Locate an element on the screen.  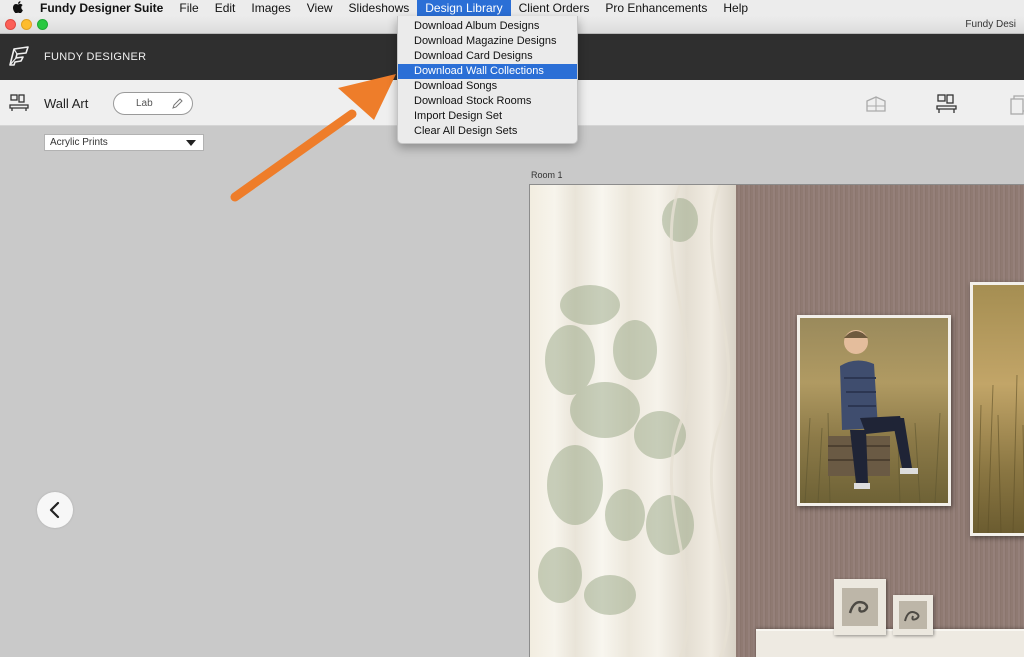
app-name-label: FUNDY DESIGNER is located at coordinates (95, 57).